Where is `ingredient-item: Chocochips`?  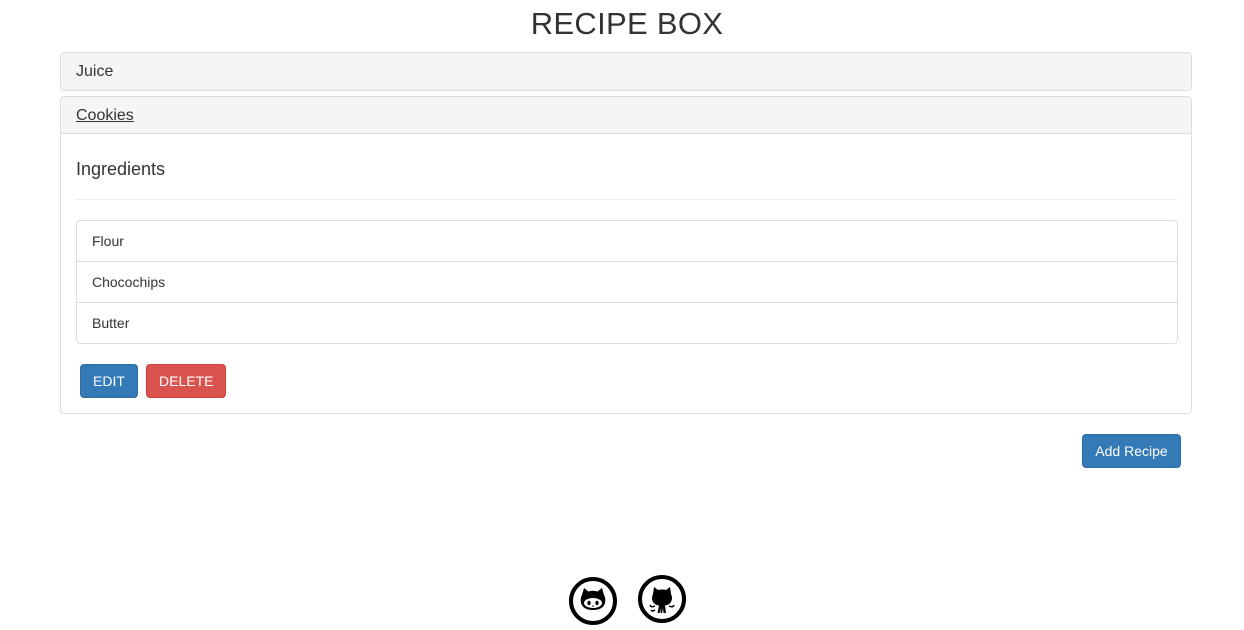 ingredient-item: Chocochips is located at coordinates (627, 282).